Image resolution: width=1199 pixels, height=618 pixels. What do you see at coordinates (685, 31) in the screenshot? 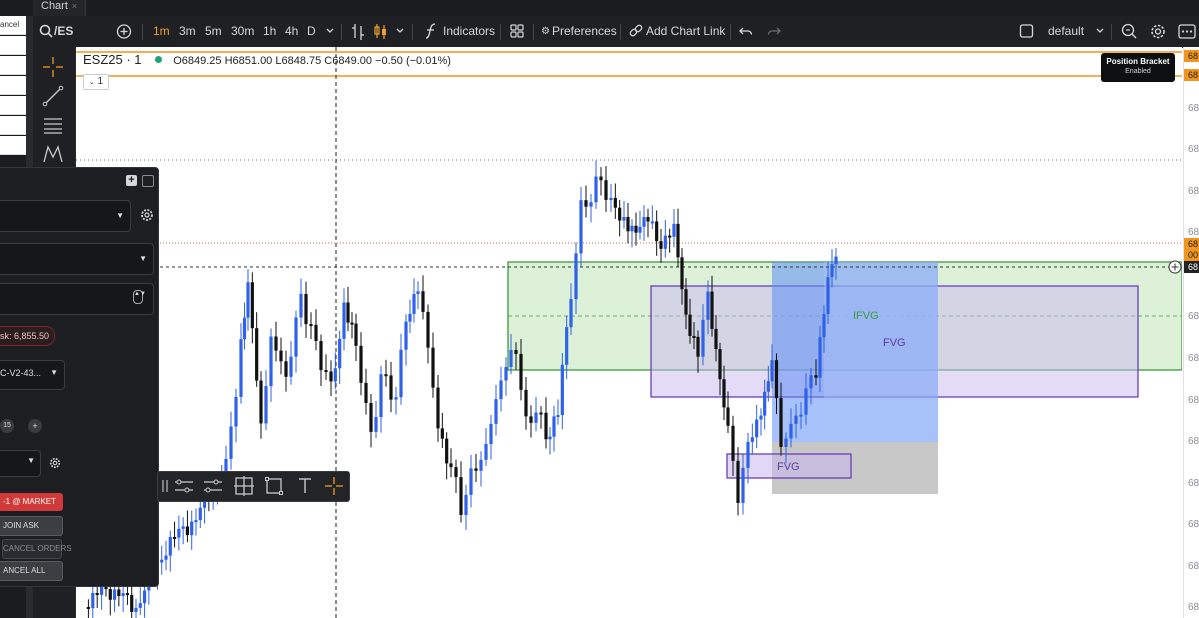
I see `add-chart-link-button: Add Chart Link` at bounding box center [685, 31].